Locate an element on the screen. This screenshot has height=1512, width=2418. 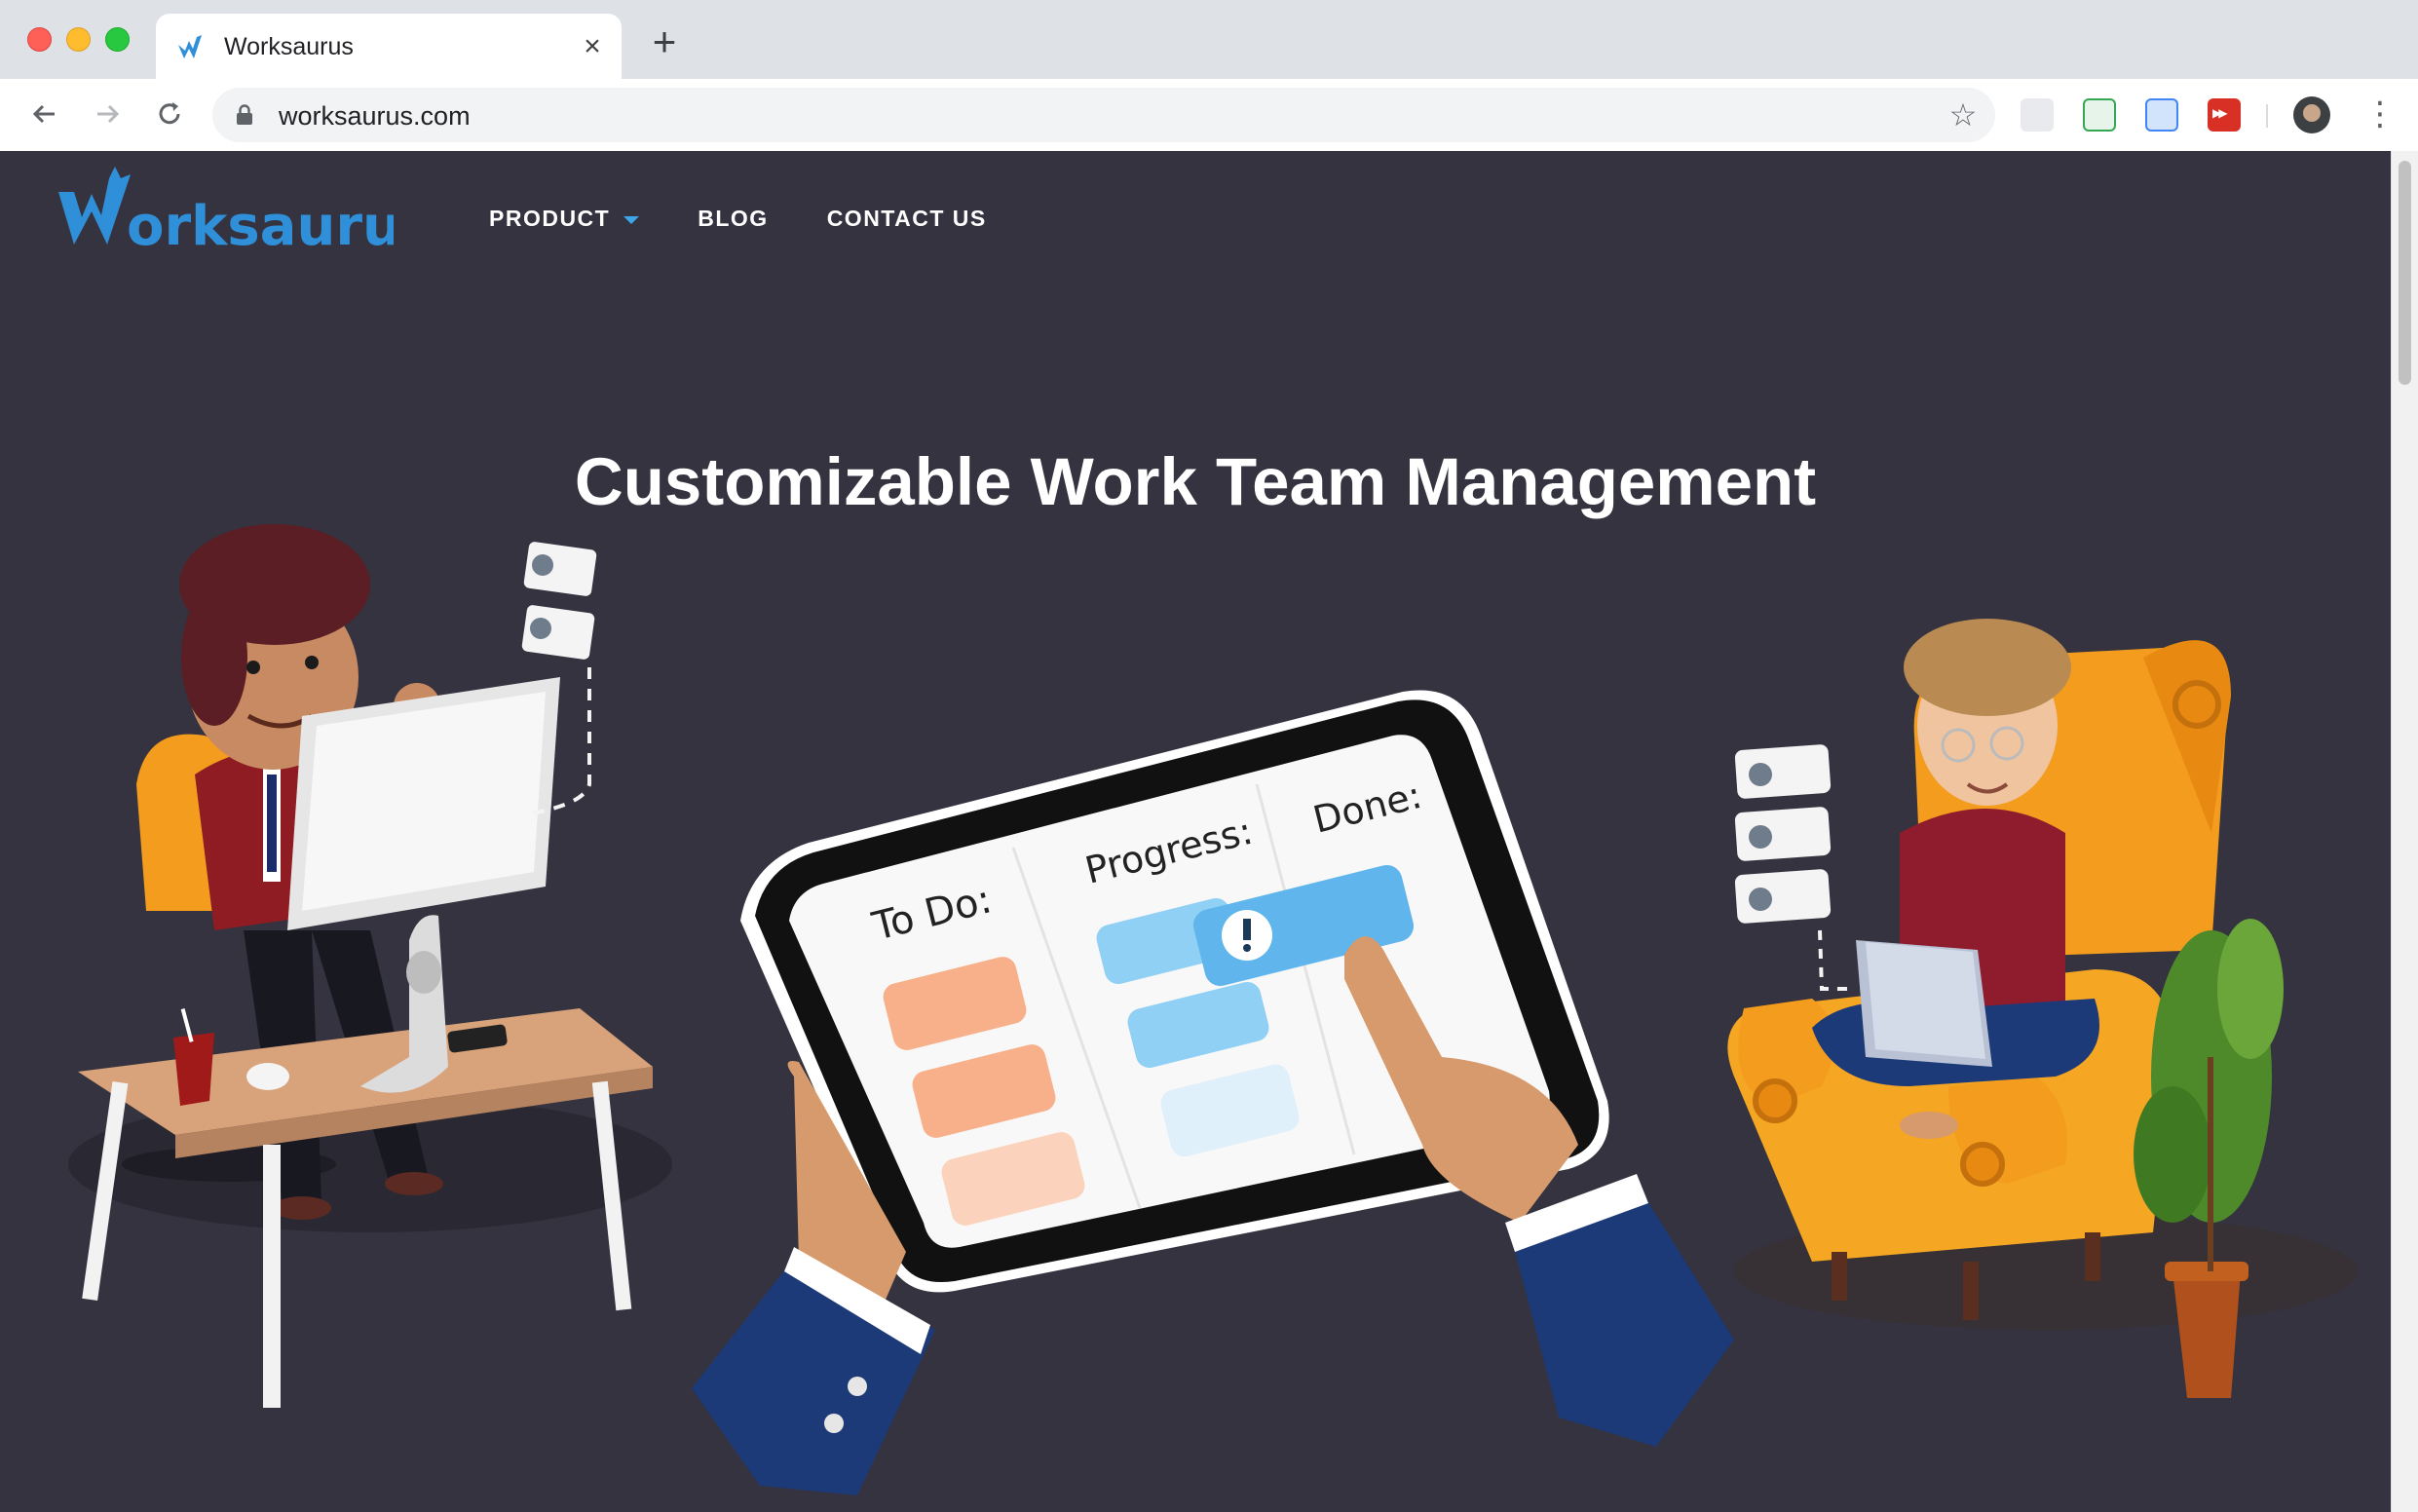
reload-icon is located at coordinates (169, 113).